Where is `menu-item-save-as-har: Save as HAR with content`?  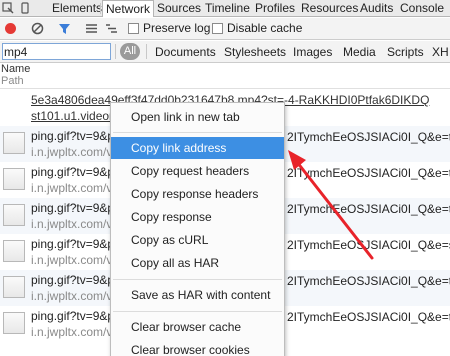
menu-item-save-as-har: Save as HAR with content is located at coordinates (197, 295).